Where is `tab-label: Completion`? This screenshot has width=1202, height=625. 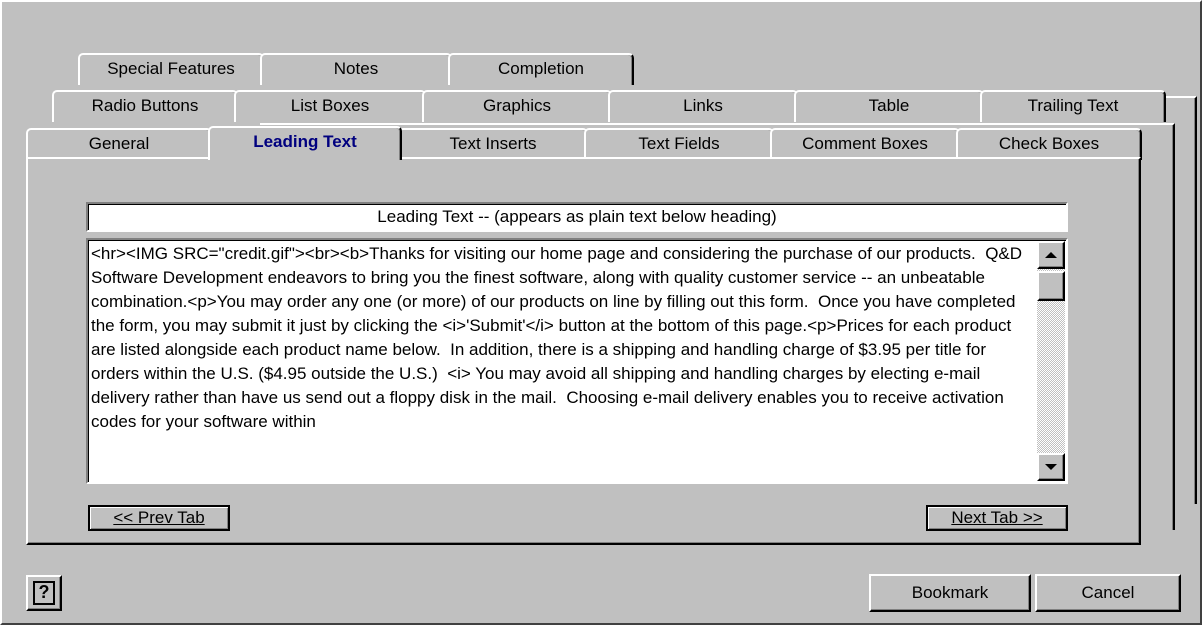 tab-label: Completion is located at coordinates (541, 68).